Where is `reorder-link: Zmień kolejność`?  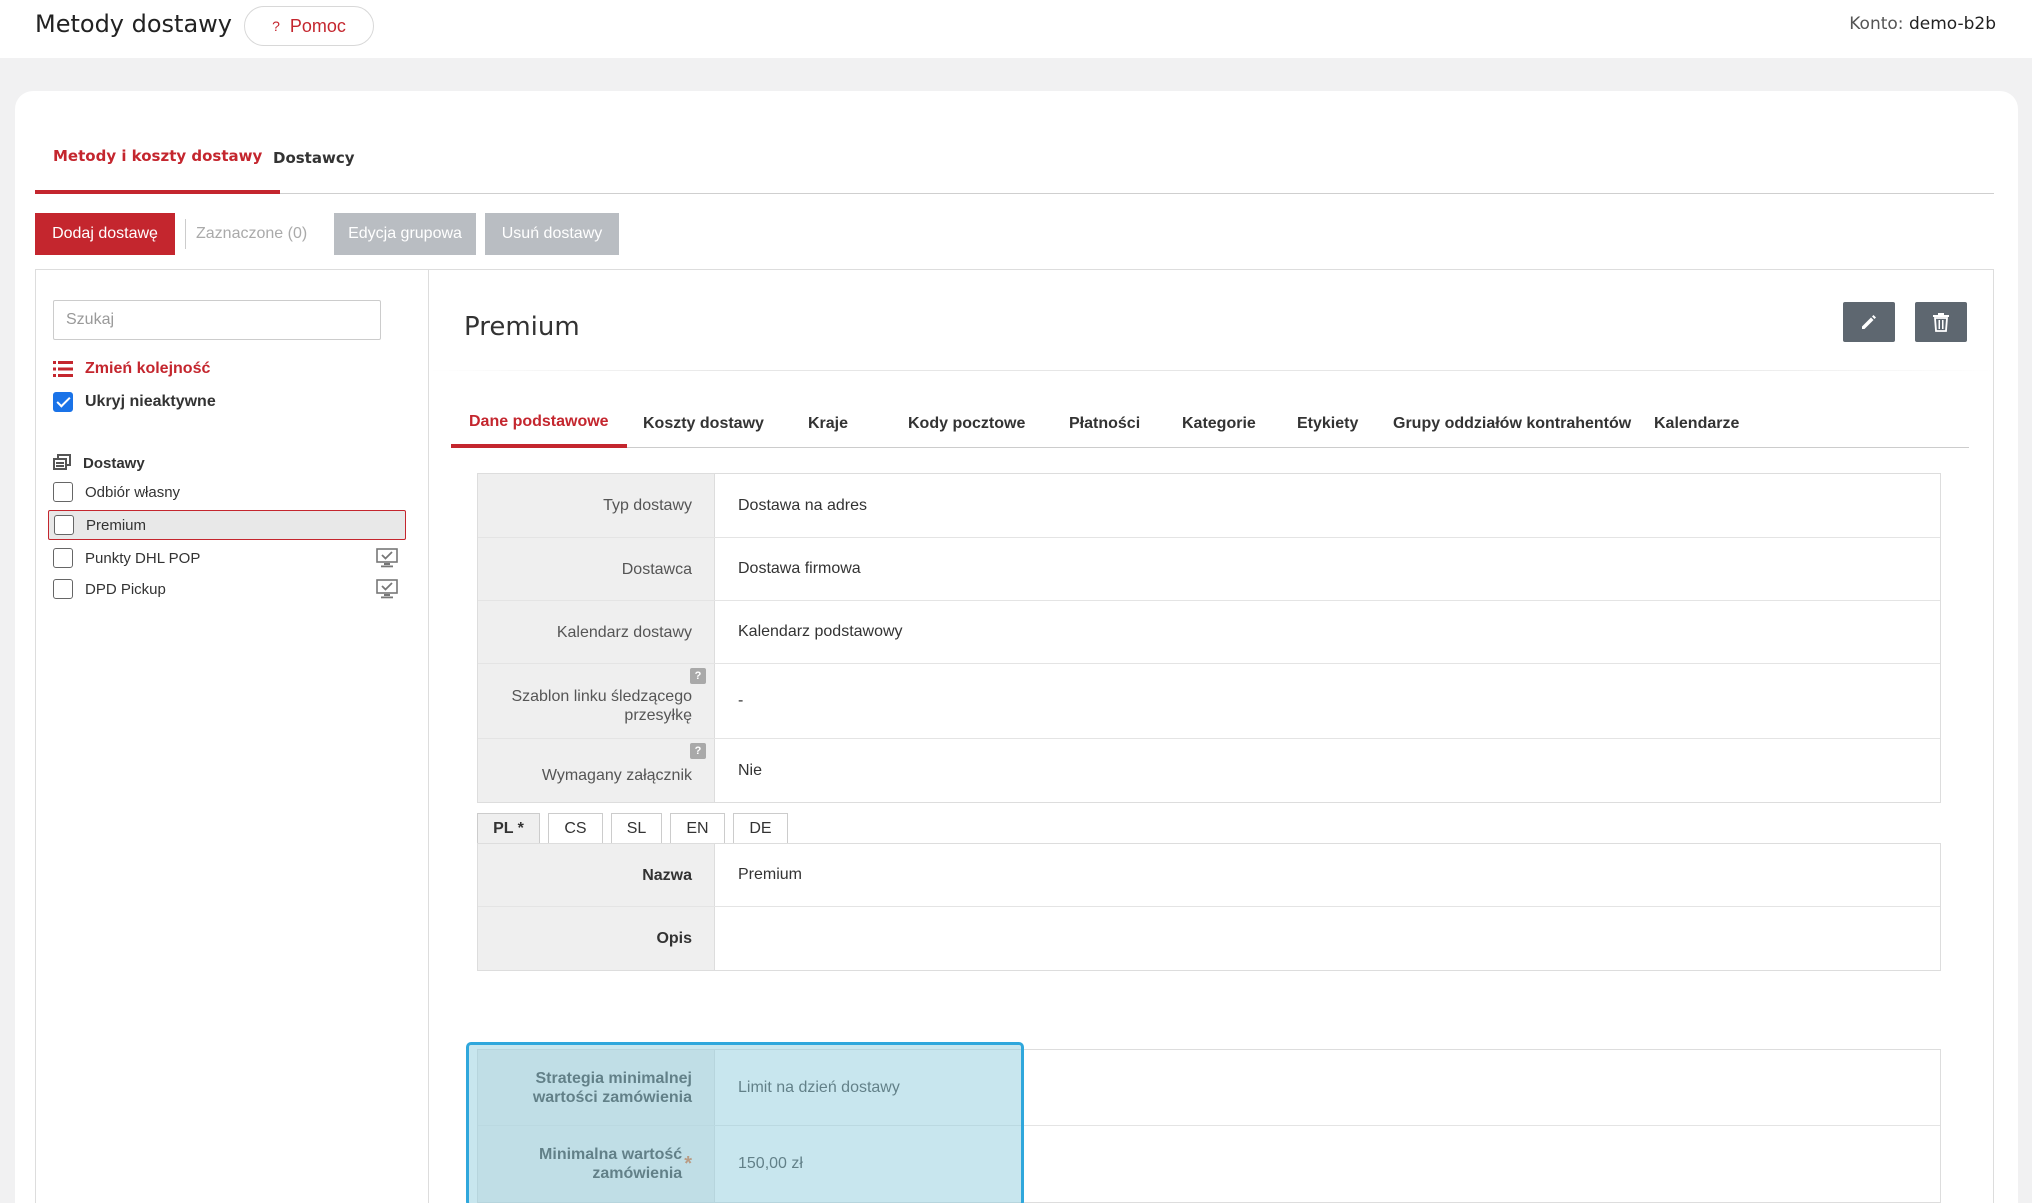 reorder-link: Zmień kolejność is located at coordinates (131, 369).